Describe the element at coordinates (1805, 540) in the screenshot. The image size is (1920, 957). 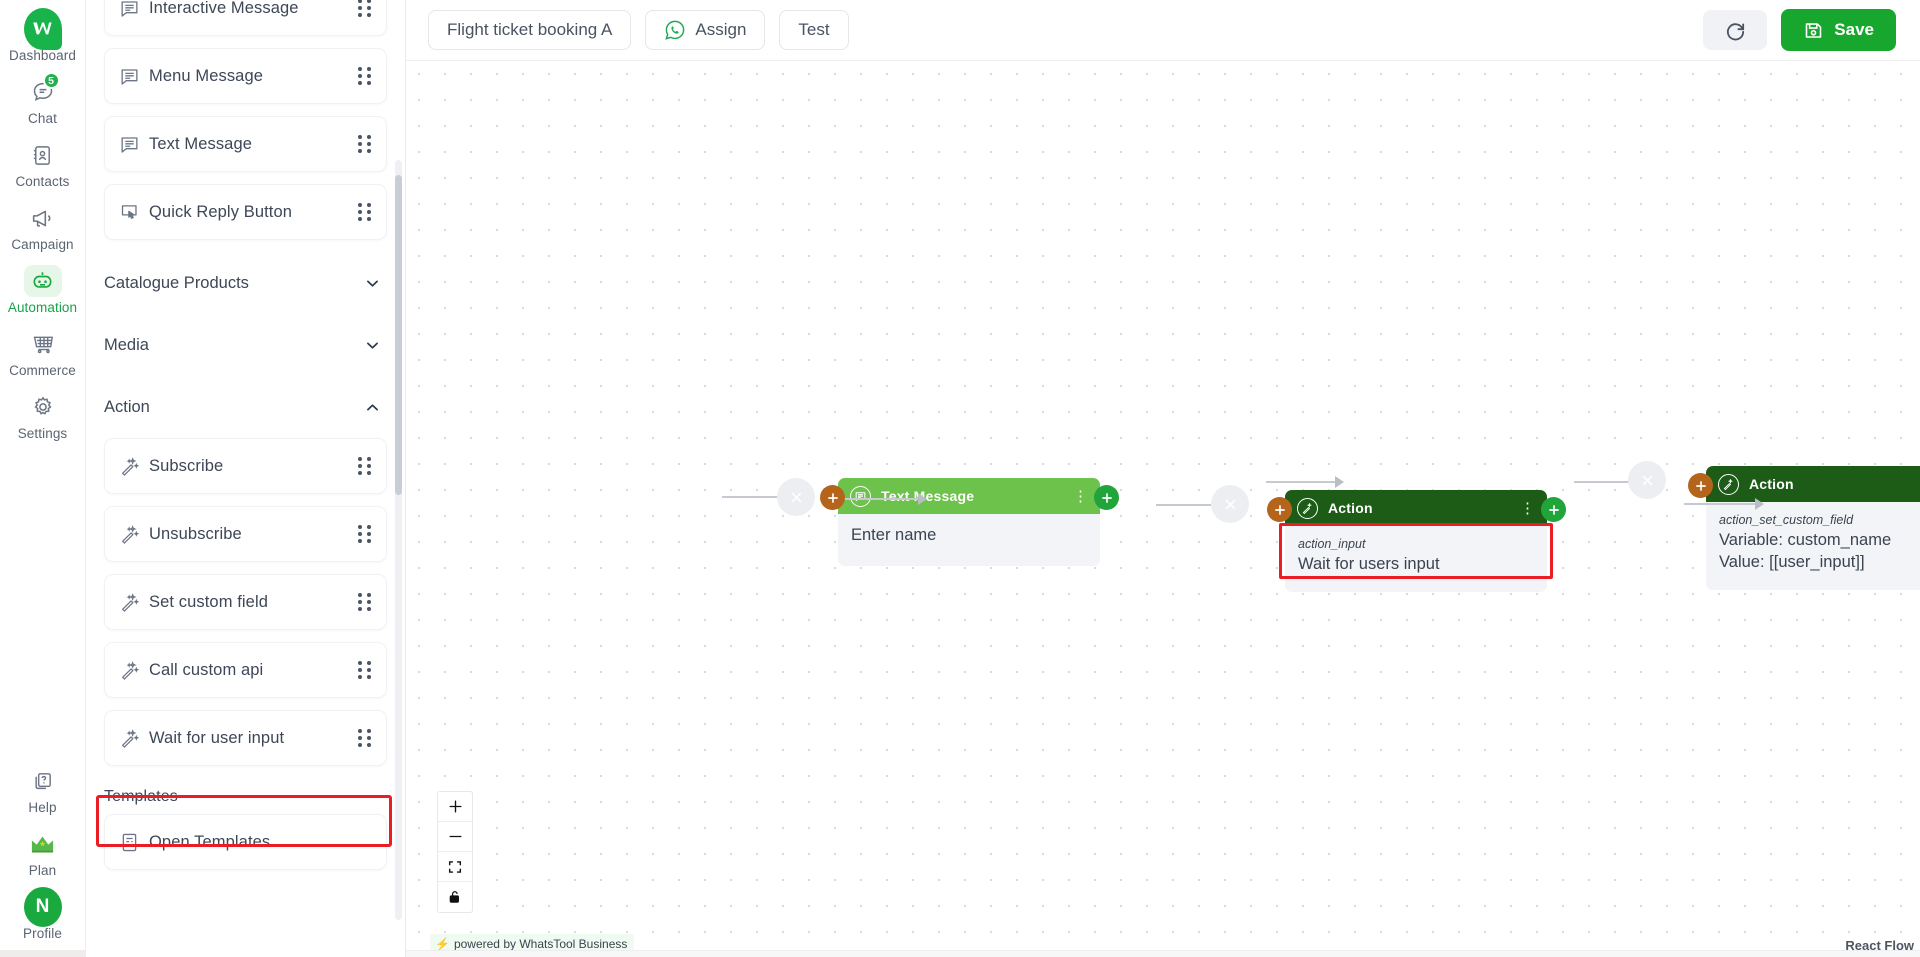
I see `node-line: Variable: custom_name` at that location.